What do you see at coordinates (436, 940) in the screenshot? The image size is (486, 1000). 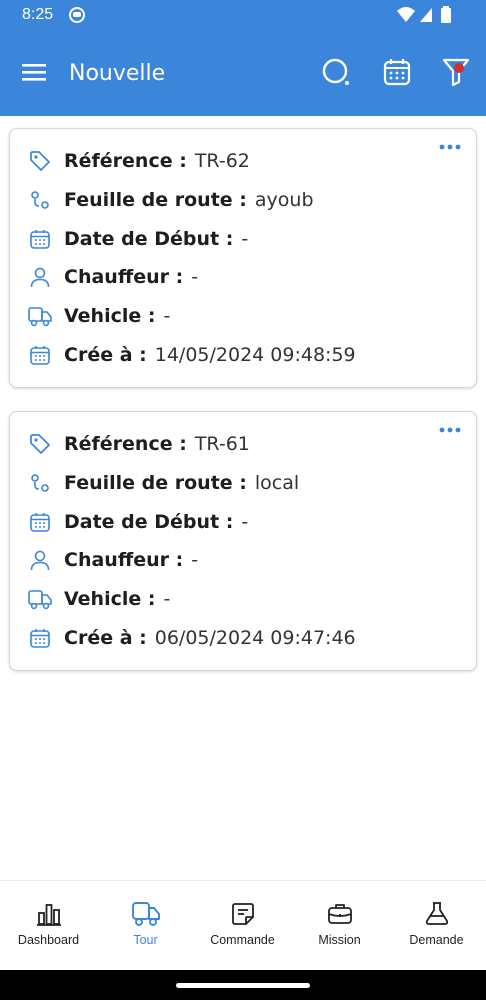 I see `nav-label: Demande` at bounding box center [436, 940].